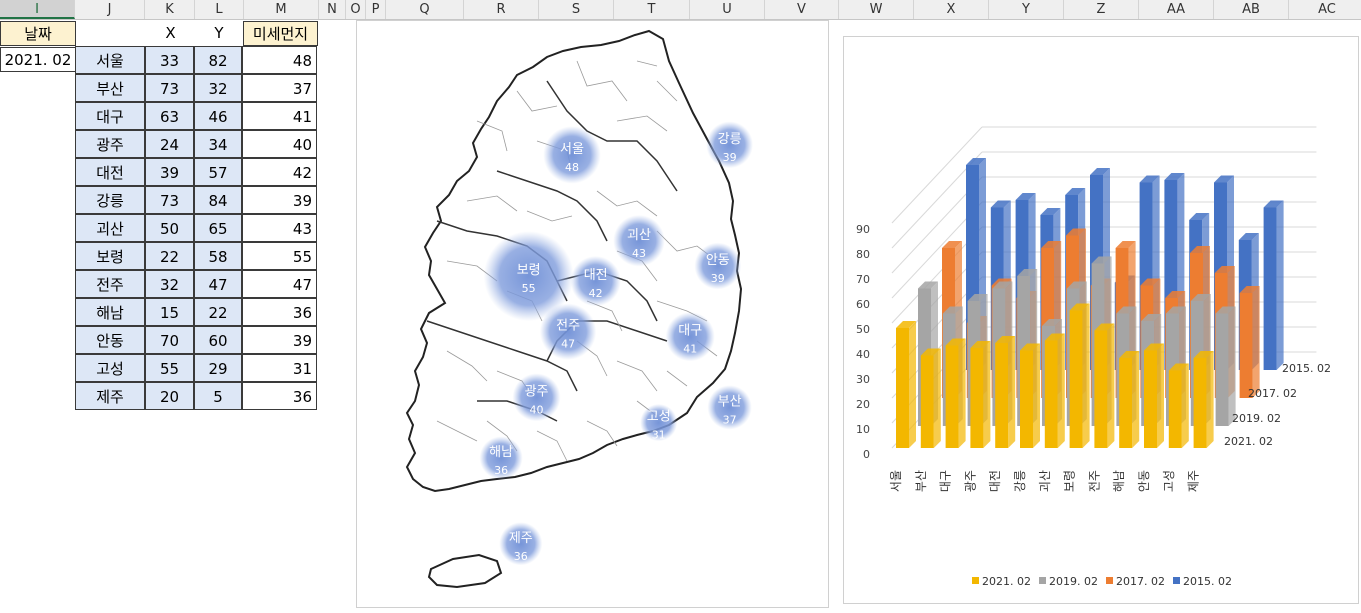 This screenshot has height=613, width=1361. Describe the element at coordinates (110, 312) in the screenshot. I see `cell-city: 해남` at that location.